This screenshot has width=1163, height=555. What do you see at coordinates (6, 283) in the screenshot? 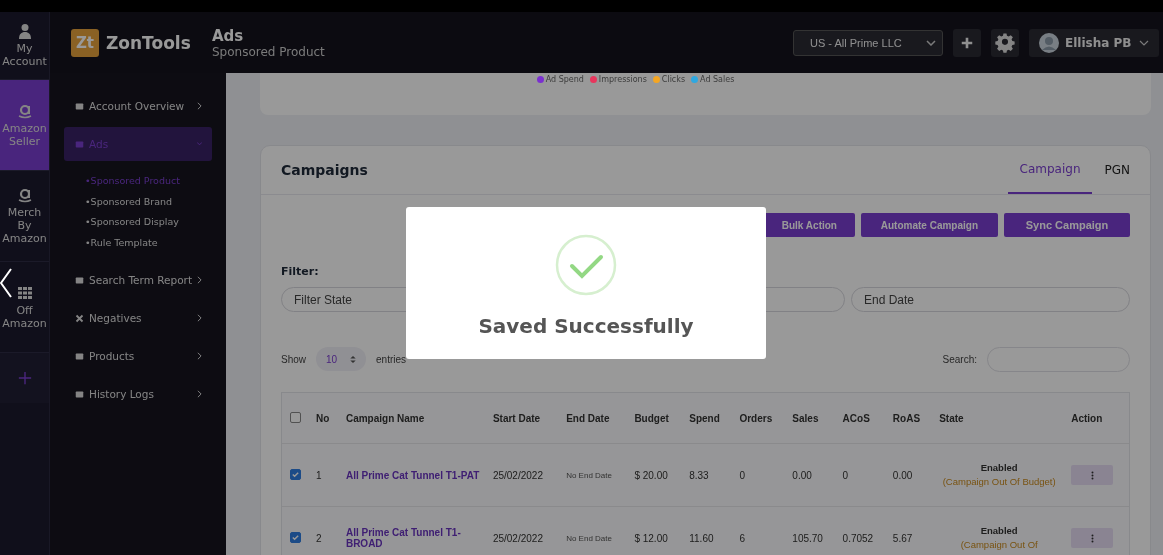
I see `chevron-left-icon` at bounding box center [6, 283].